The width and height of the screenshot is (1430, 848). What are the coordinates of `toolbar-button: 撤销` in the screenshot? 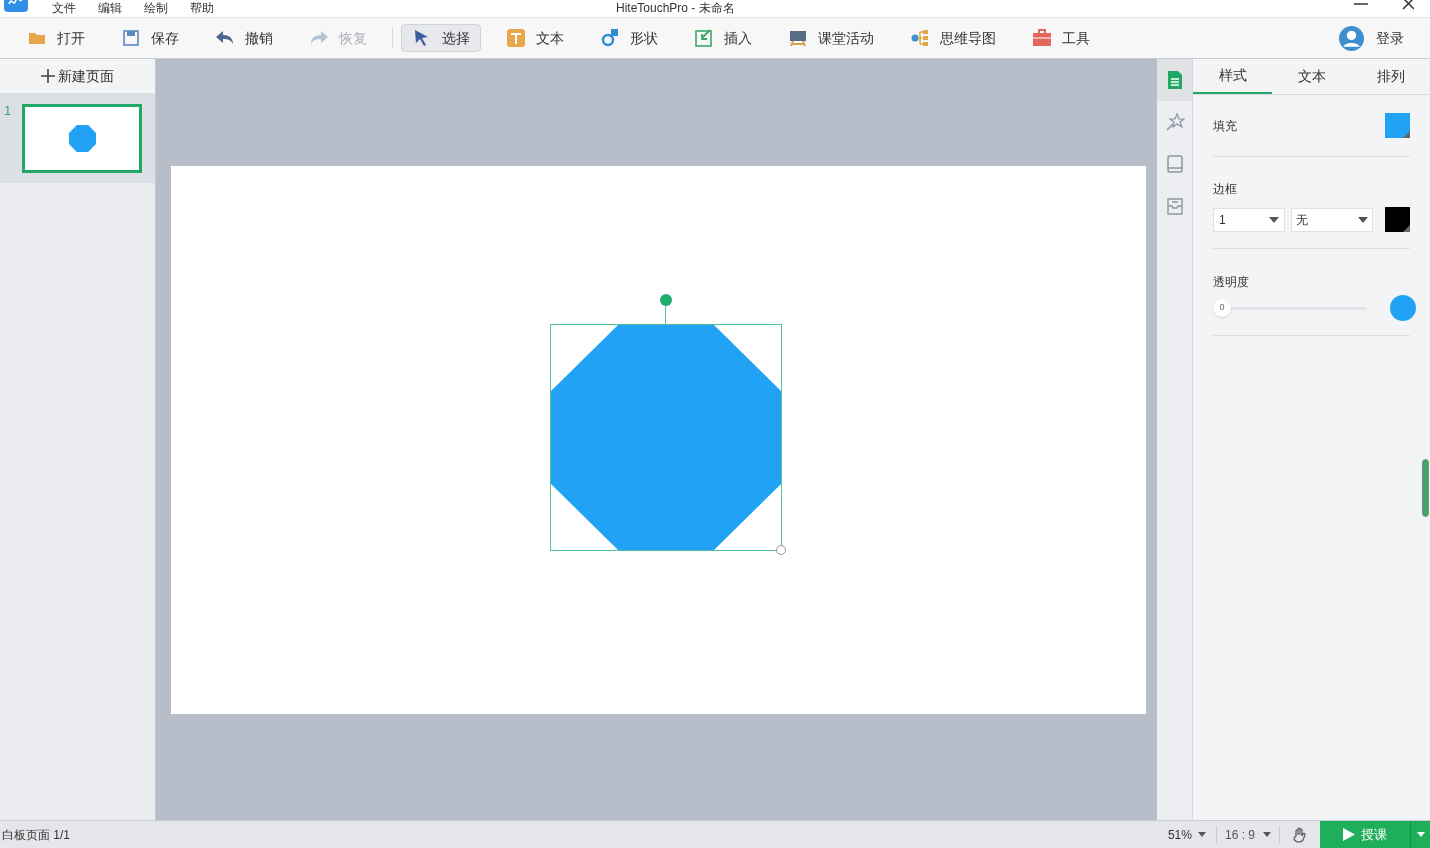 It's located at (244, 38).